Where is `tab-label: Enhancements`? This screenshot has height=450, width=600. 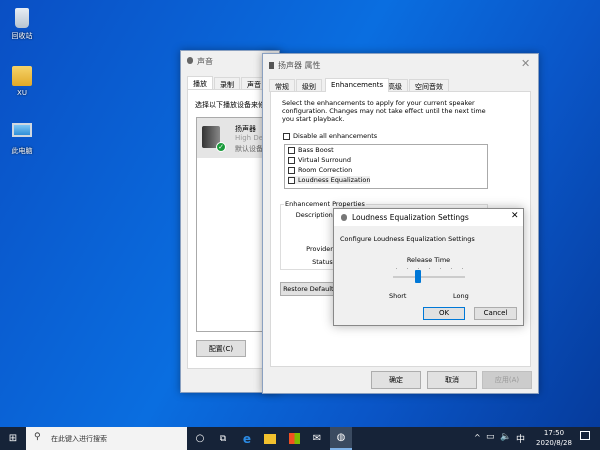 tab-label: Enhancements is located at coordinates (357, 85).